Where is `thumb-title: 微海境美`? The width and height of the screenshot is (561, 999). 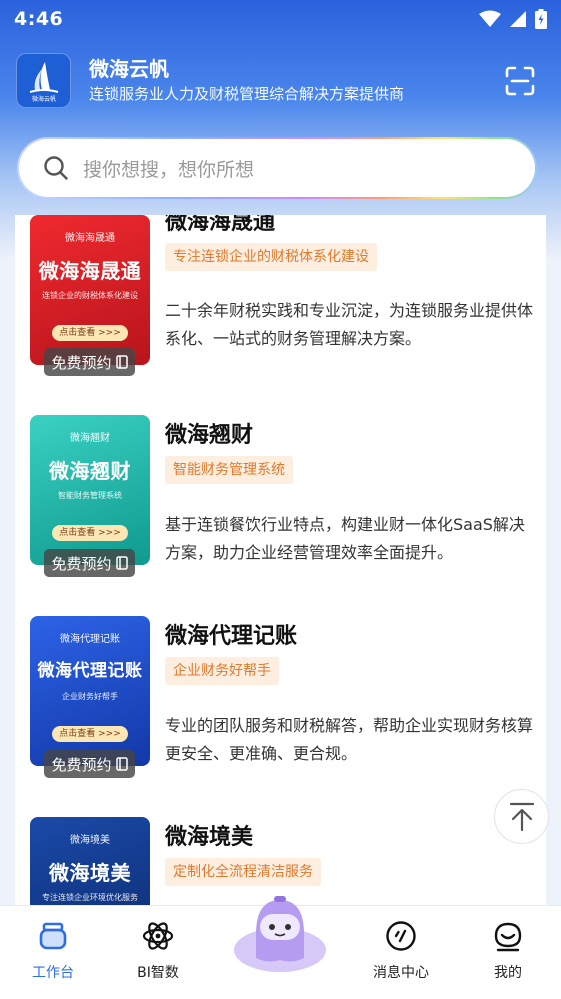 thumb-title: 微海境美 is located at coordinates (90, 873).